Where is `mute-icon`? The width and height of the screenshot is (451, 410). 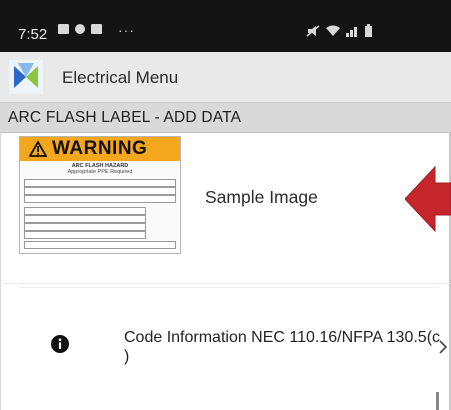 mute-icon is located at coordinates (313, 30).